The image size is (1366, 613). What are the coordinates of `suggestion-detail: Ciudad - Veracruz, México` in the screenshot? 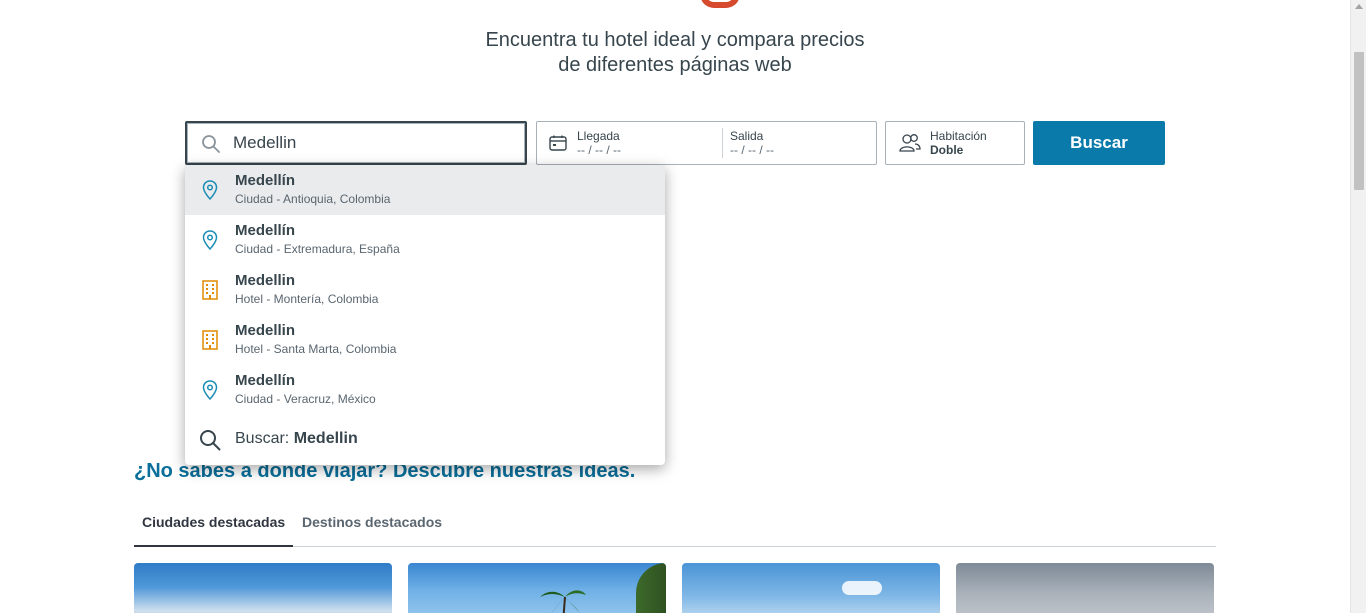 It's located at (305, 399).